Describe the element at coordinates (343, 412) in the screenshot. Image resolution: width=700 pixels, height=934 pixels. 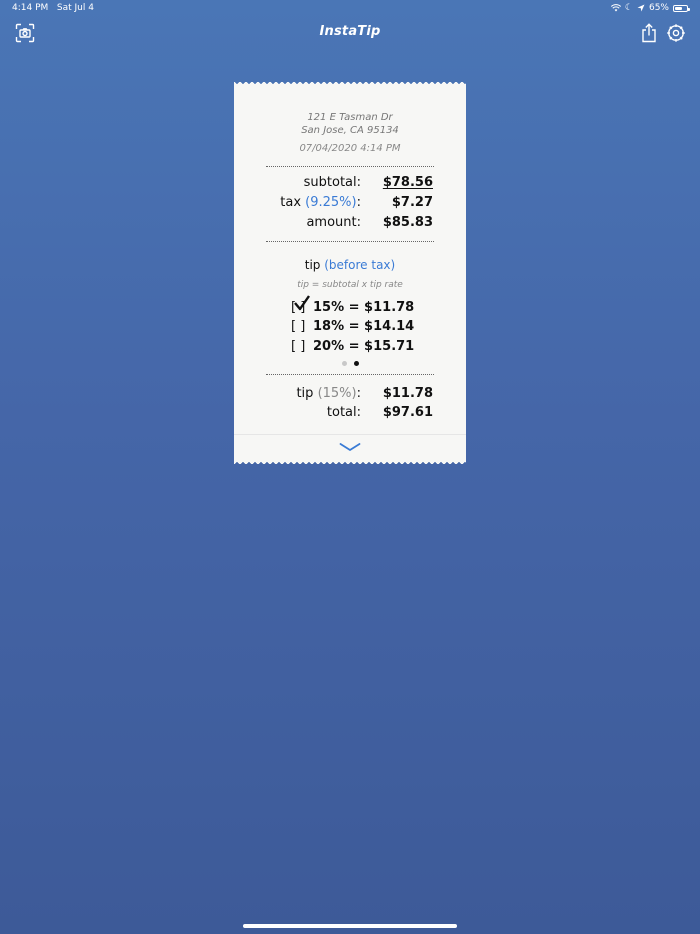
I see `total-label: total:` at that location.